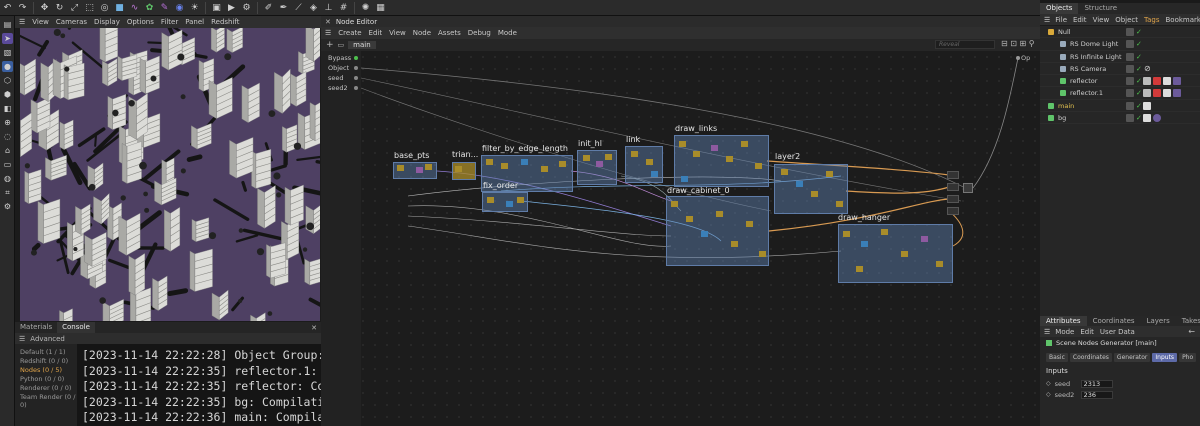 This screenshot has width=1200, height=426. Describe the element at coordinates (449, 33) in the screenshot. I see `ne-menu-assets: Assets` at that location.